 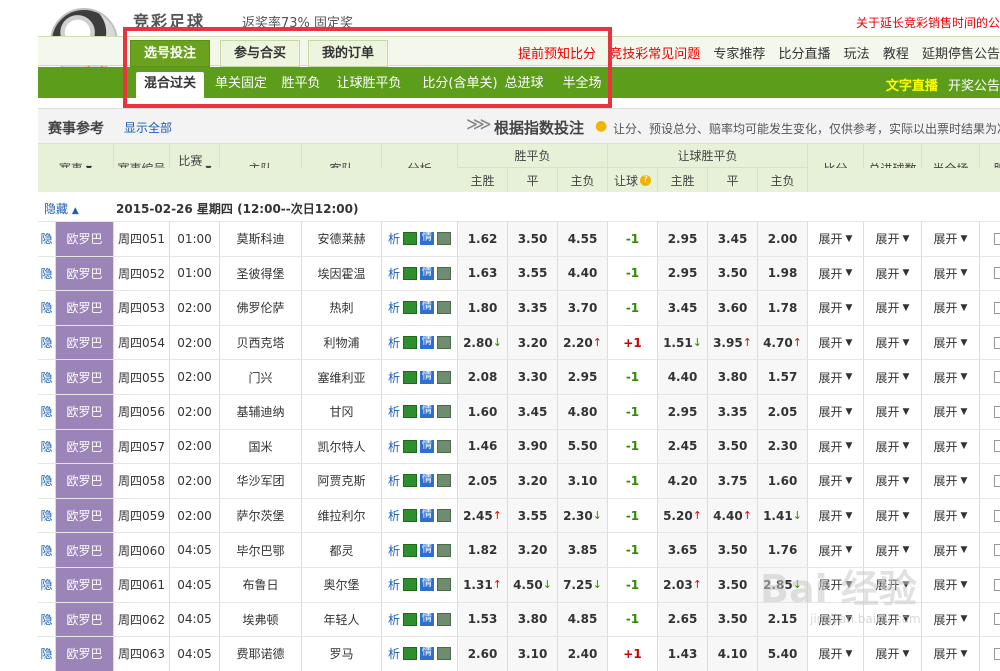 I want to click on top-link-delay-notice: 延期停售公告, so click(x=961, y=54).